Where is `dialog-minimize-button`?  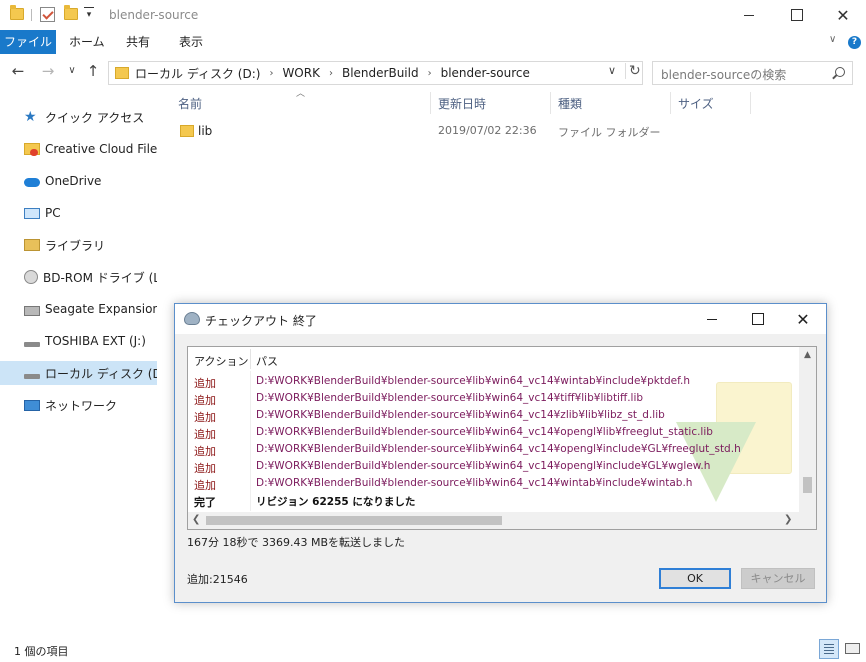
dialog-minimize-button is located at coordinates (712, 319).